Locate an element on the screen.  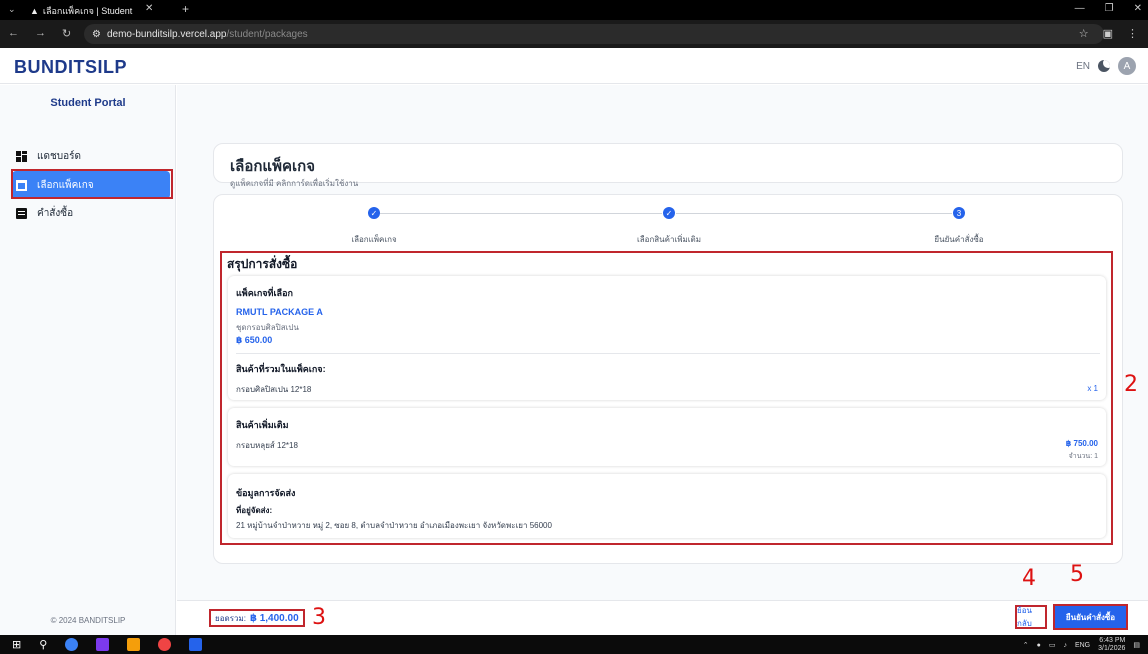
annotation-number-3: 3 is located at coordinates (319, 617).